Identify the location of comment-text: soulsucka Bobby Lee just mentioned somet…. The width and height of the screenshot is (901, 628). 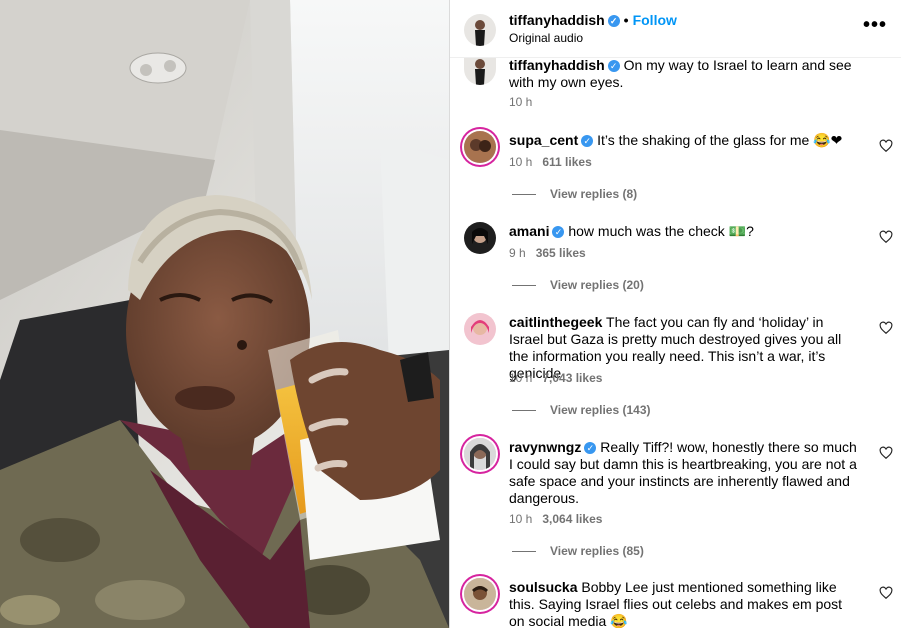
(684, 603).